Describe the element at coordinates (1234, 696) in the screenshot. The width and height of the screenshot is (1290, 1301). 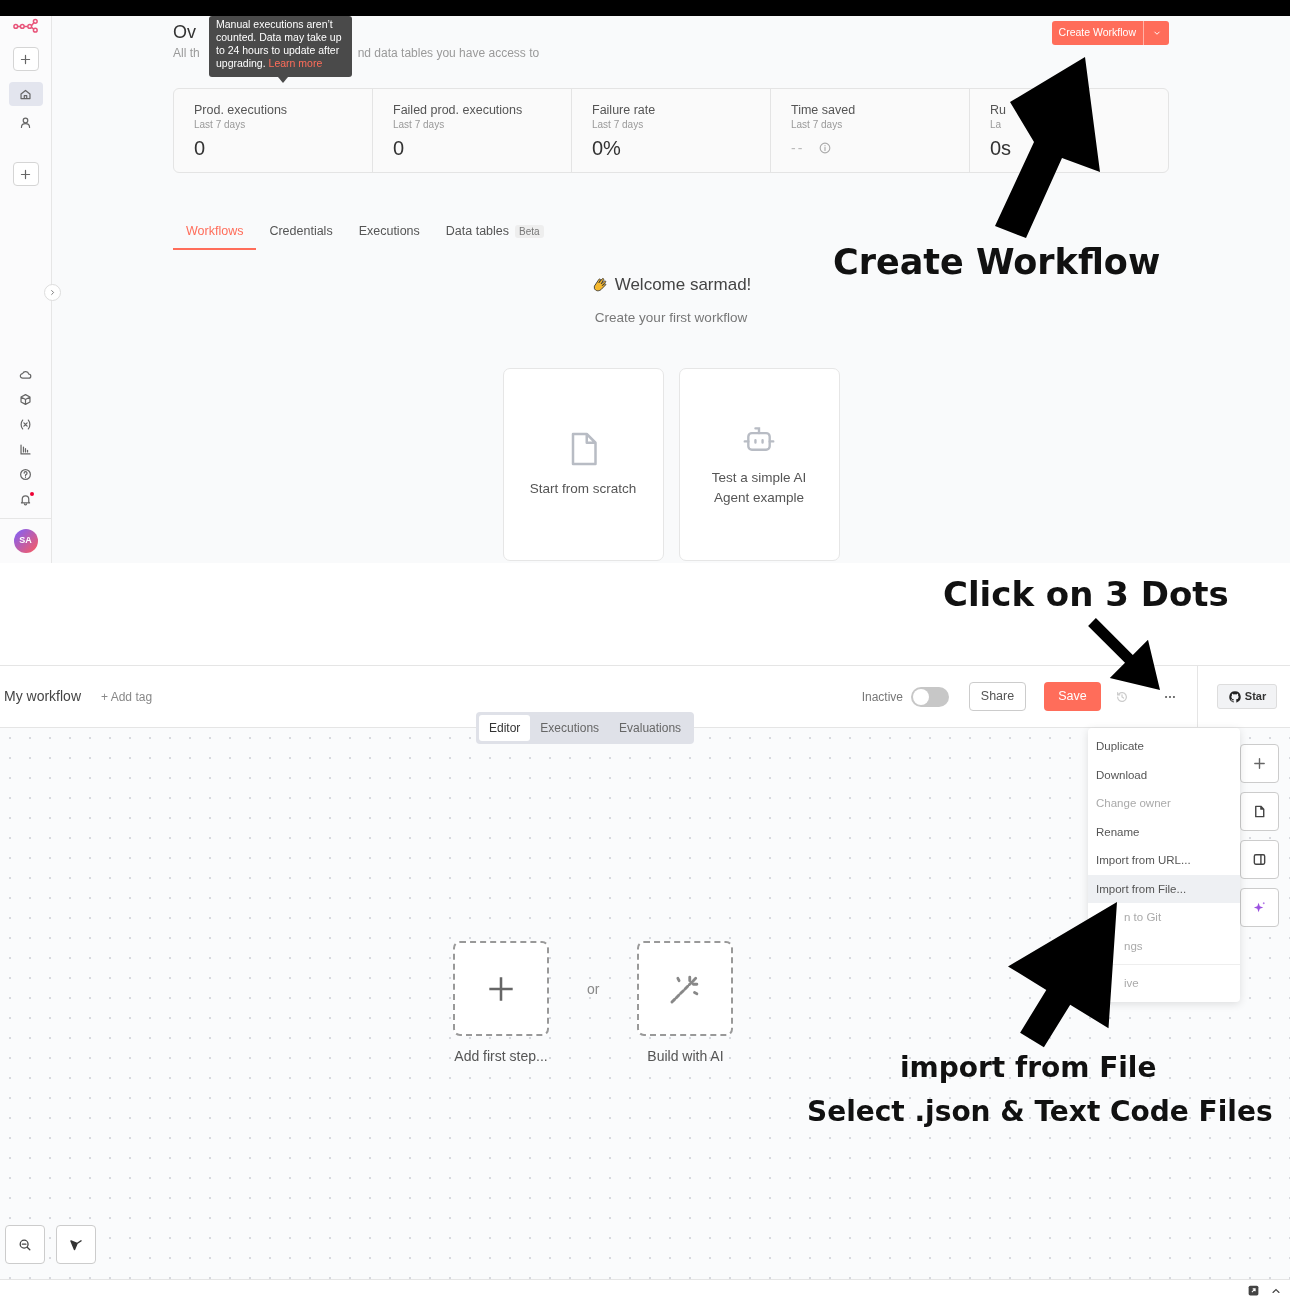
I see `github-icon` at that location.